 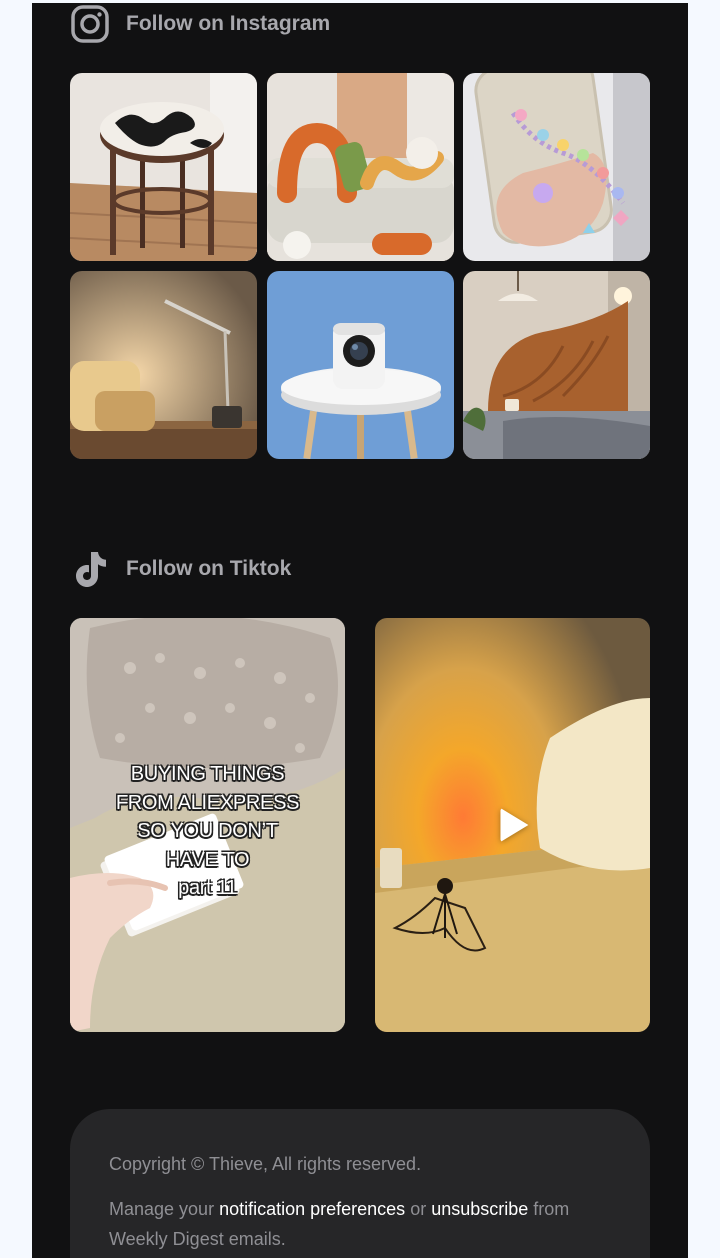 I want to click on manage-prefix: Manage your, so click(x=164, y=1209).